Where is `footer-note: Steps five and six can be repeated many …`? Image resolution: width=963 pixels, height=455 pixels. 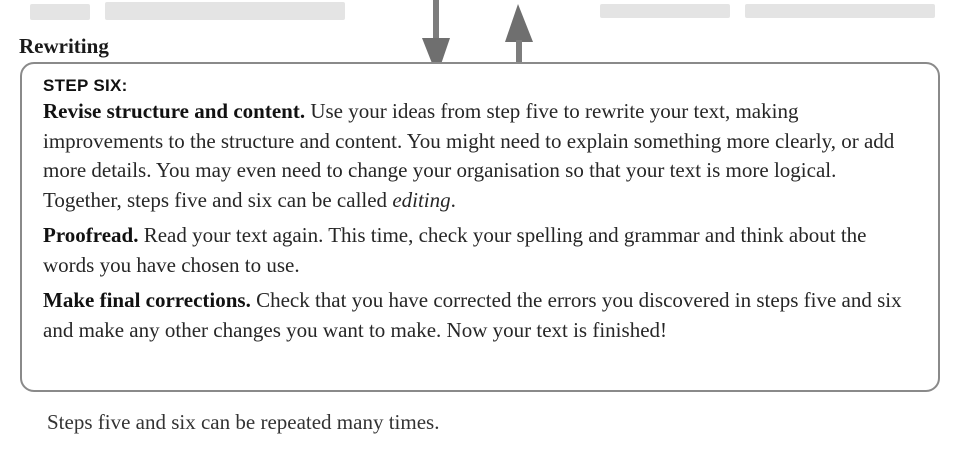 footer-note: Steps five and six can be repeated many … is located at coordinates (243, 422).